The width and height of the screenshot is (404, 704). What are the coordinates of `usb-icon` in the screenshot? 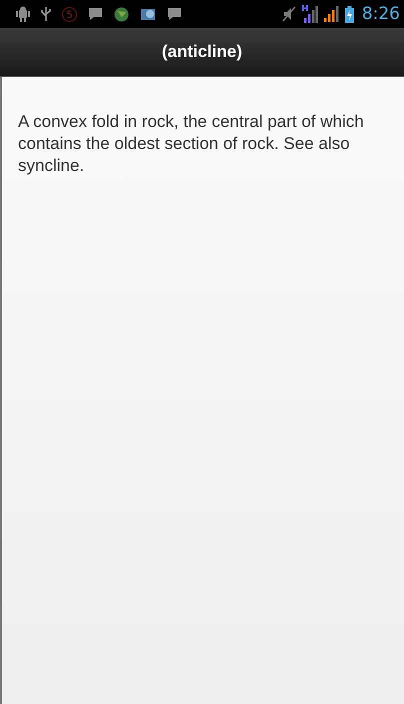 It's located at (46, 14).